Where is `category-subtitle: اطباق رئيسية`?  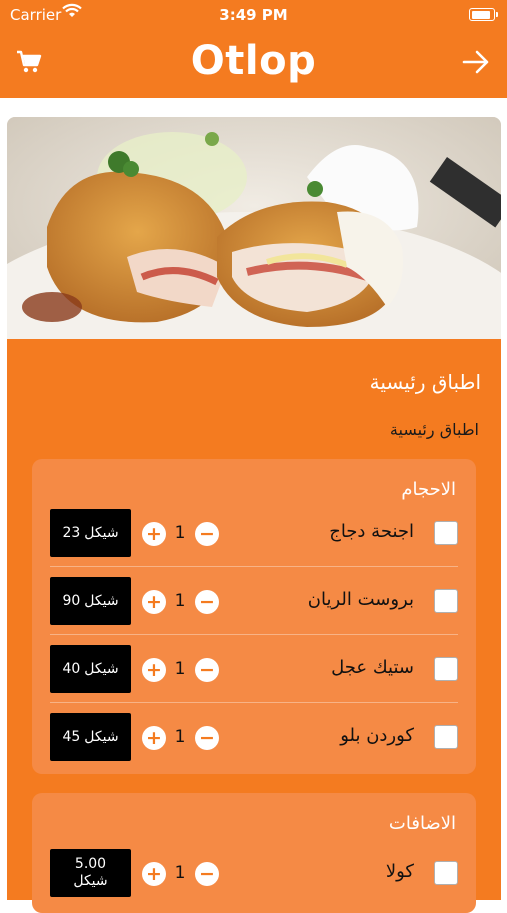
category-subtitle: اطباق رئيسية is located at coordinates (434, 429).